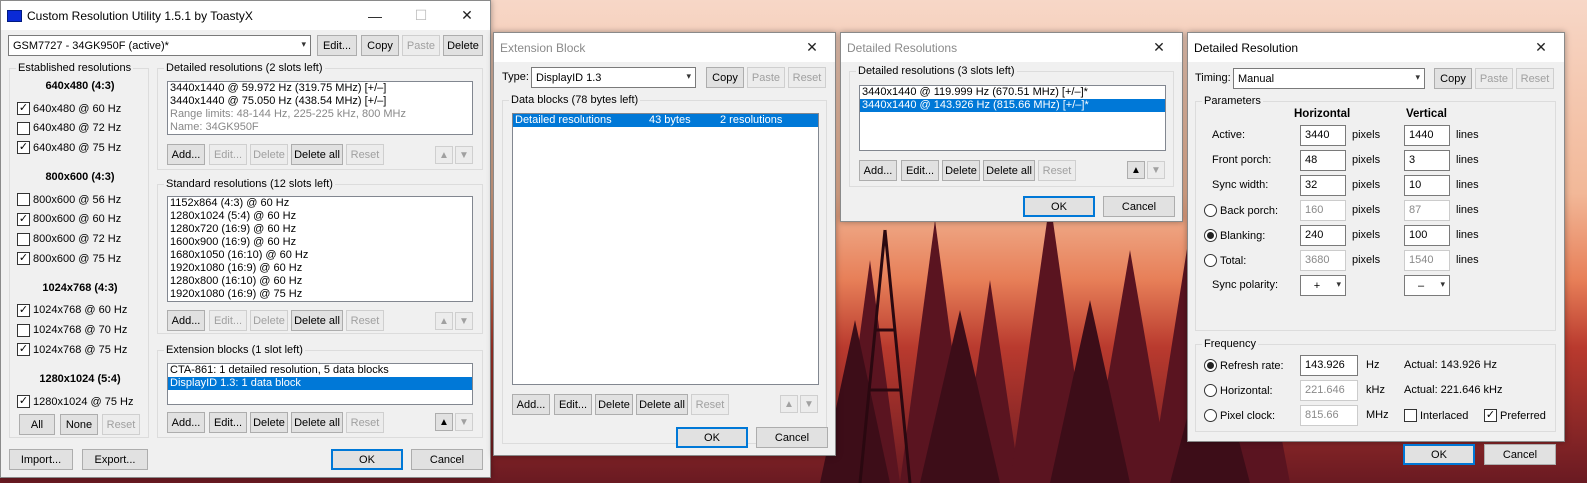 The height and width of the screenshot is (483, 1587). I want to click on param-radio: Blanking:, so click(1234, 235).